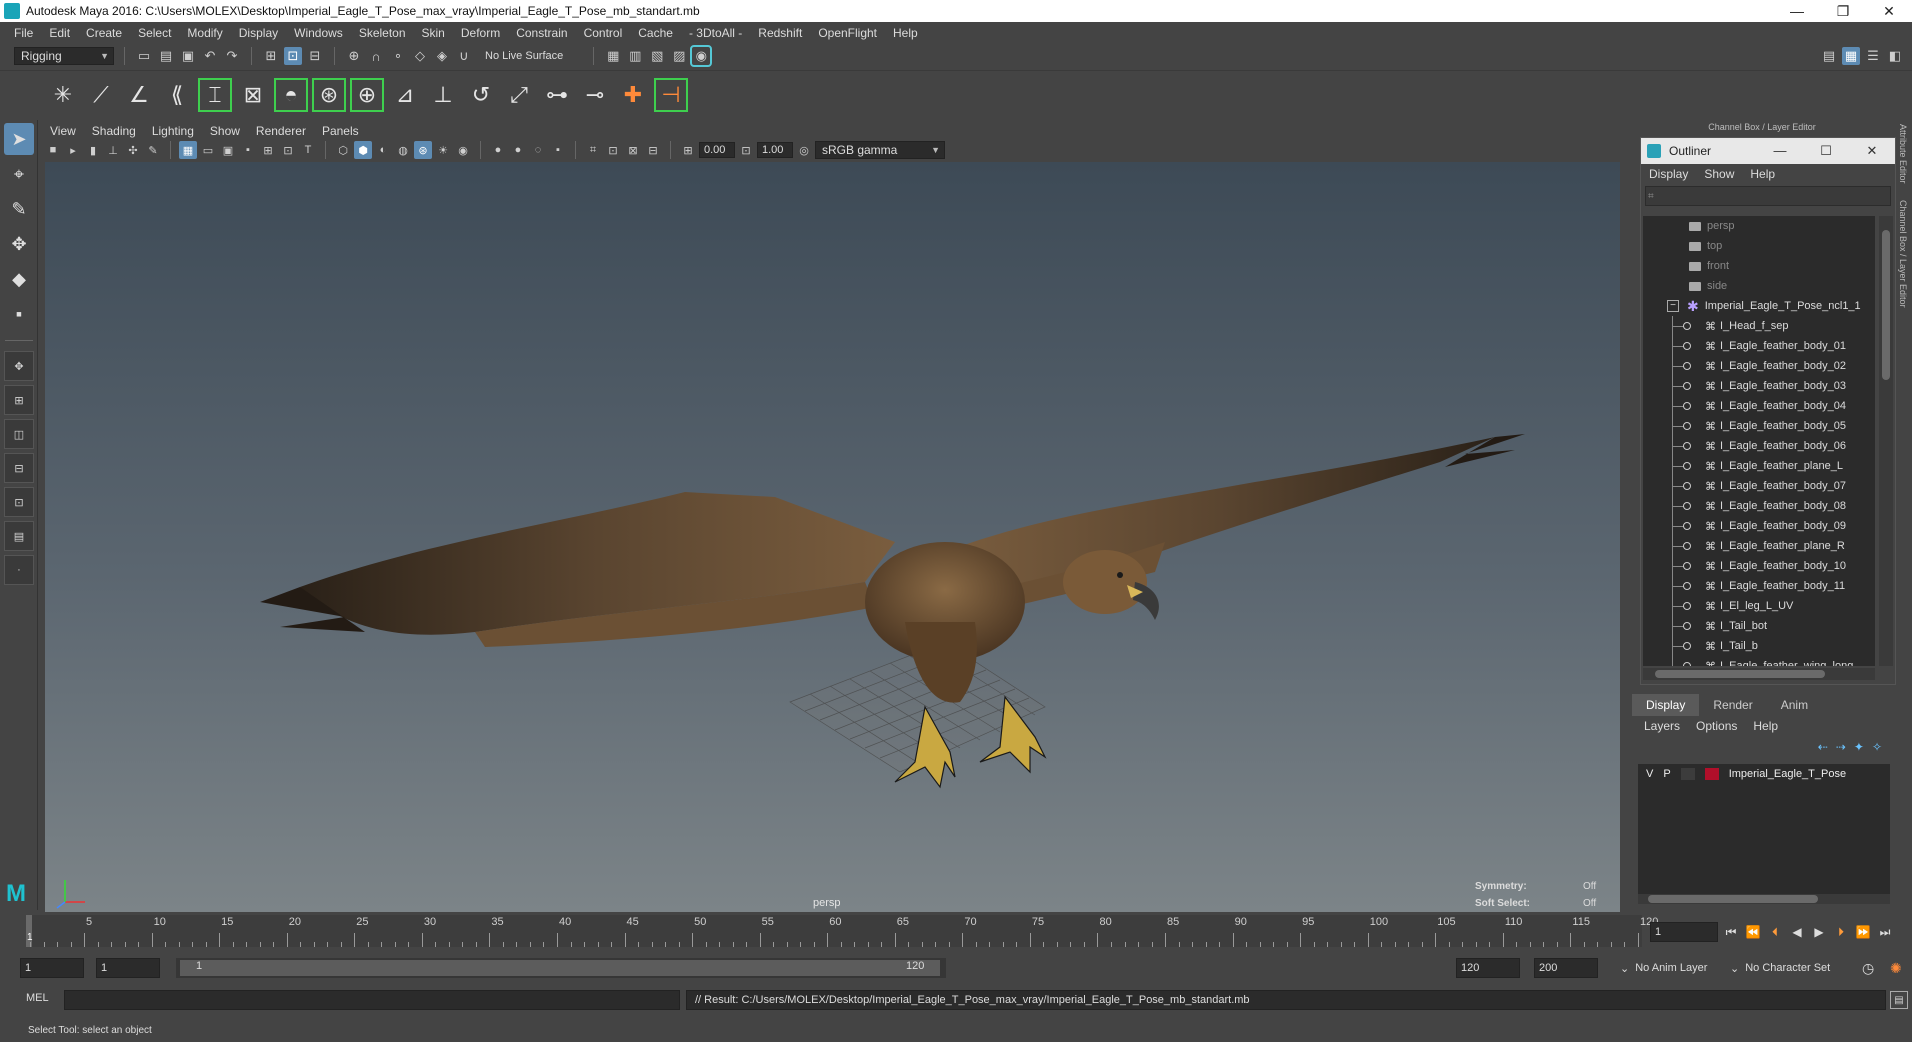 Image resolution: width=1912 pixels, height=1042 pixels. I want to click on snap-surface-icon: ◈, so click(442, 56).